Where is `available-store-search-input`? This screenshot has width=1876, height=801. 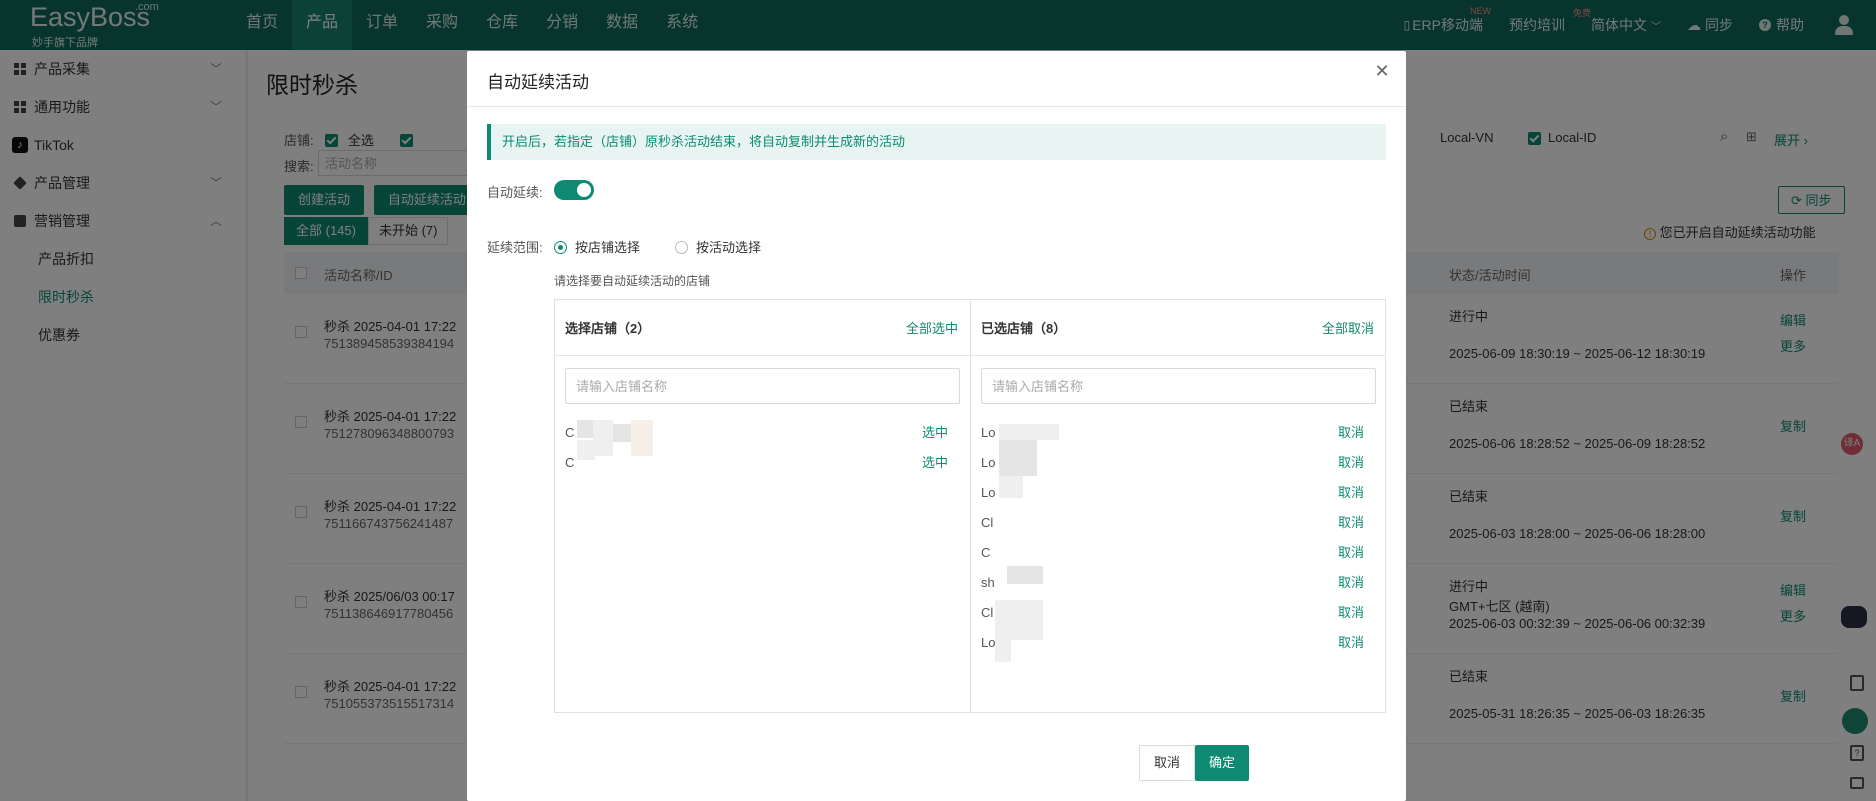 available-store-search-input is located at coordinates (762, 386).